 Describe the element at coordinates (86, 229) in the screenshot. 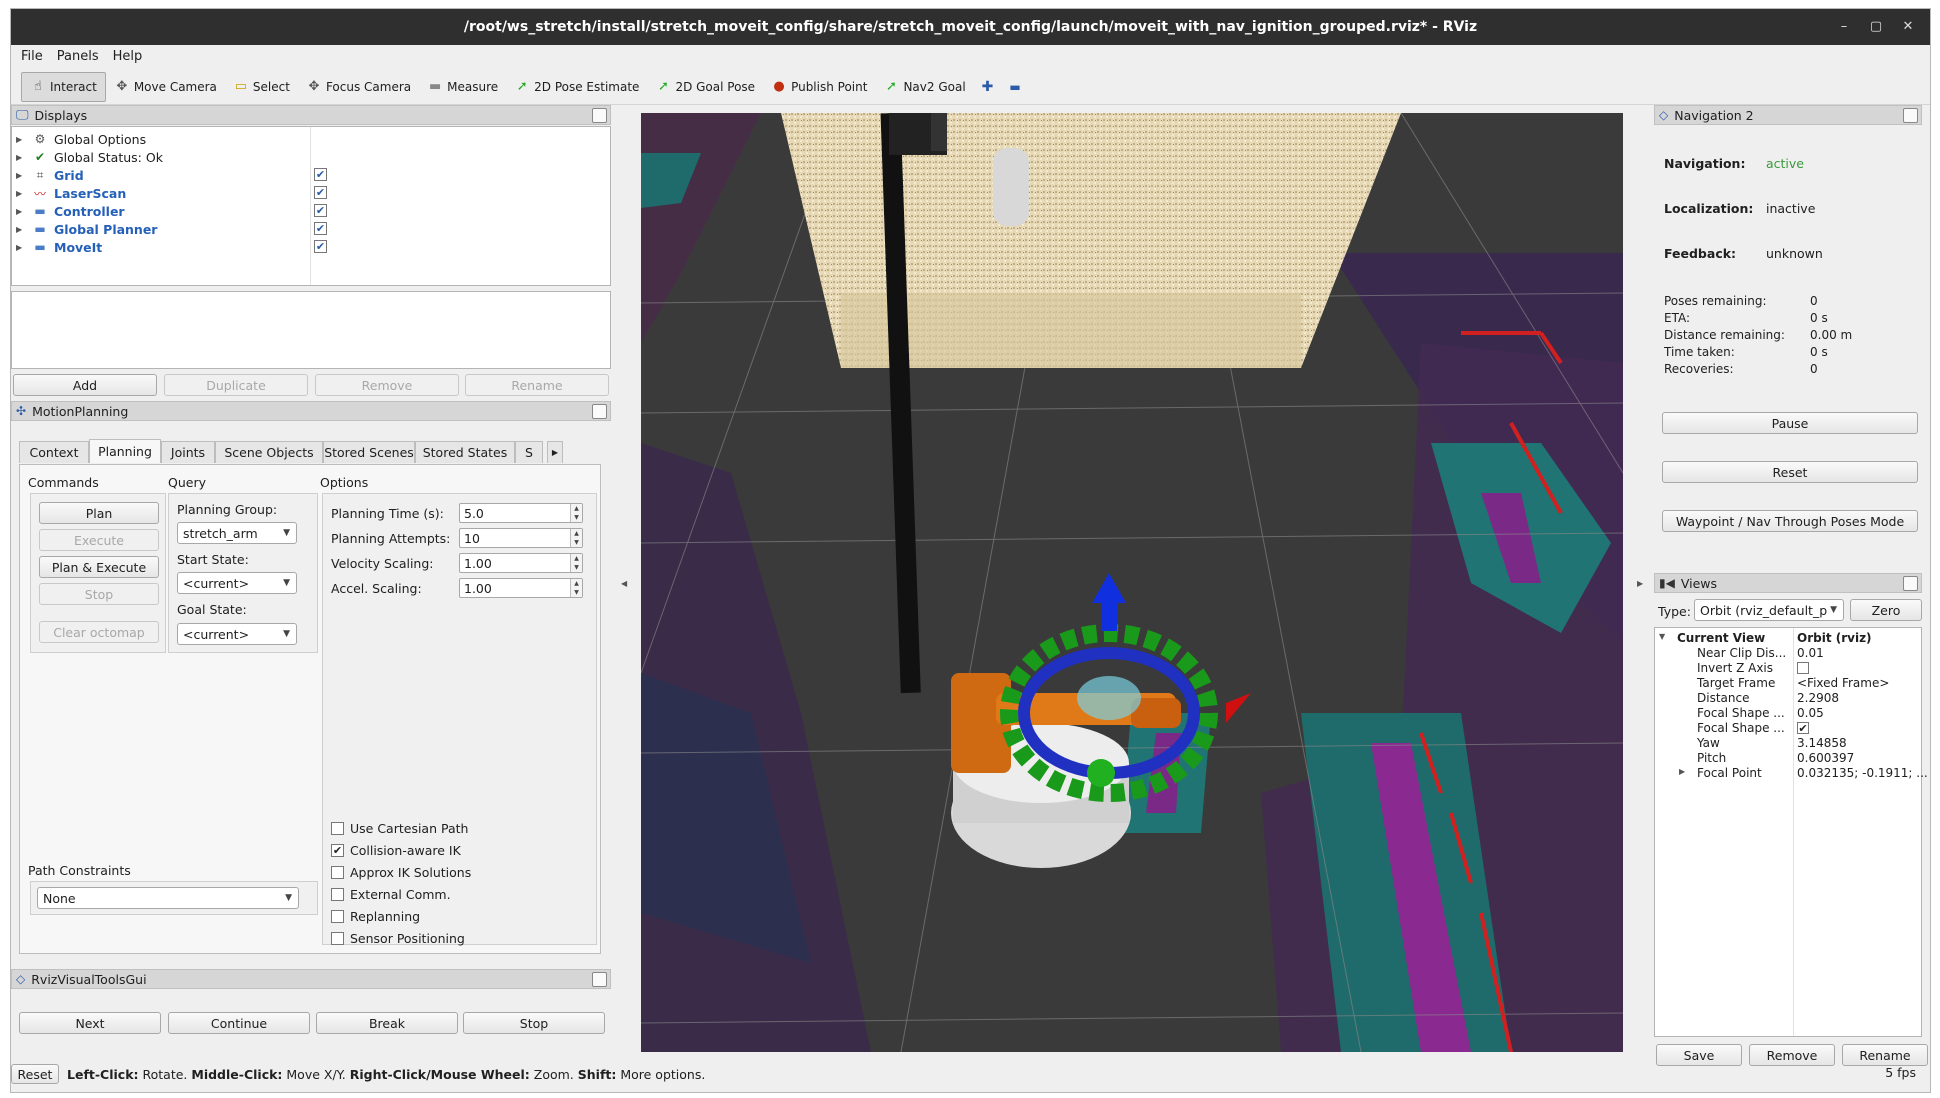

I see `display-item: ▶ ▬ Global Planner` at that location.